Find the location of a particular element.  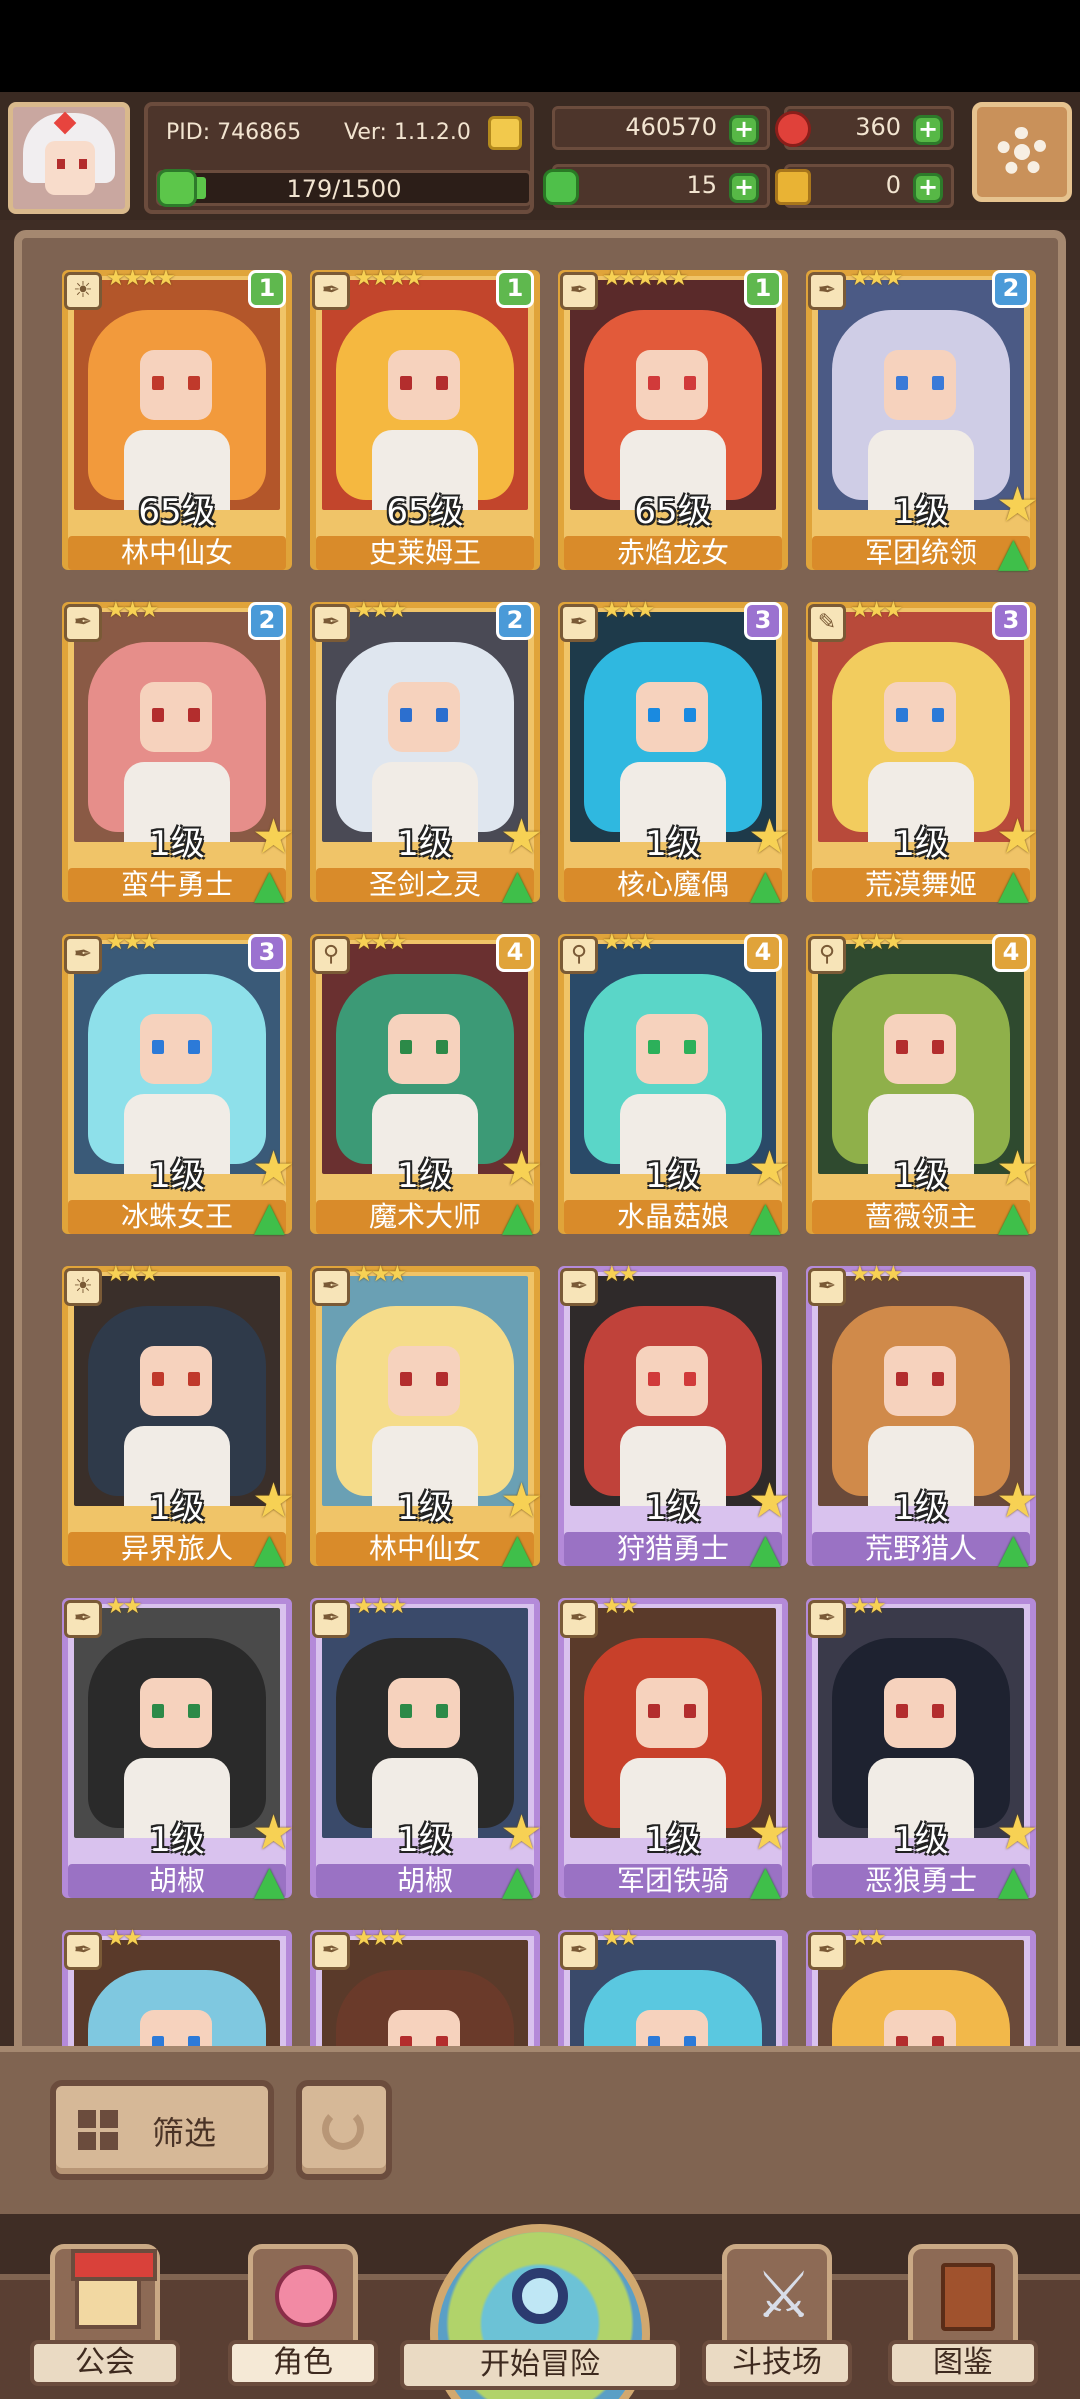

crossed-swords-icon: ⚔ is located at coordinates (784, 2296).